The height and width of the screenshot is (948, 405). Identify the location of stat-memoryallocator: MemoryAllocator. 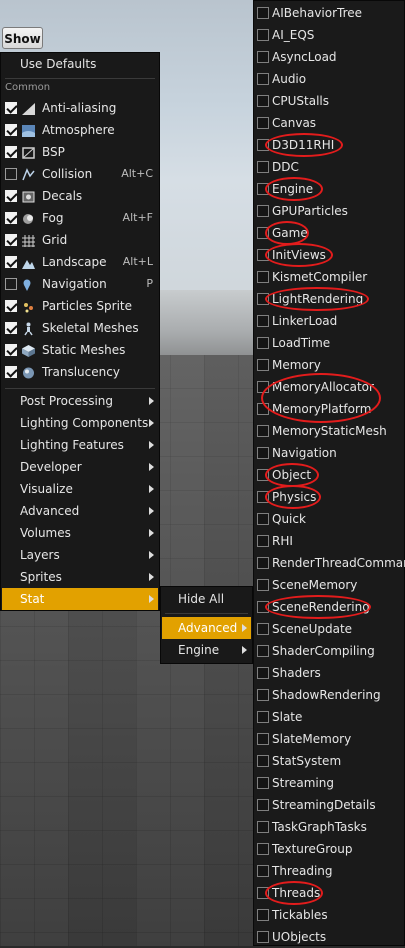
(329, 387).